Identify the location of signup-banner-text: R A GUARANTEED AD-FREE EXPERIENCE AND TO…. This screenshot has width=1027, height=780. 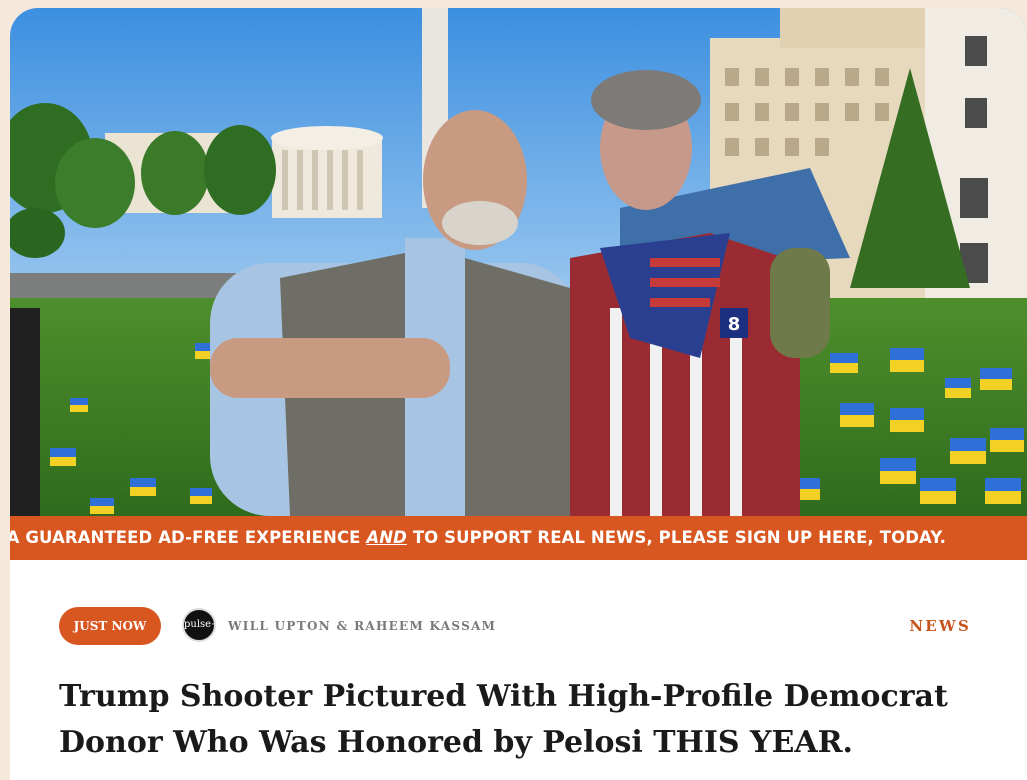
(478, 537).